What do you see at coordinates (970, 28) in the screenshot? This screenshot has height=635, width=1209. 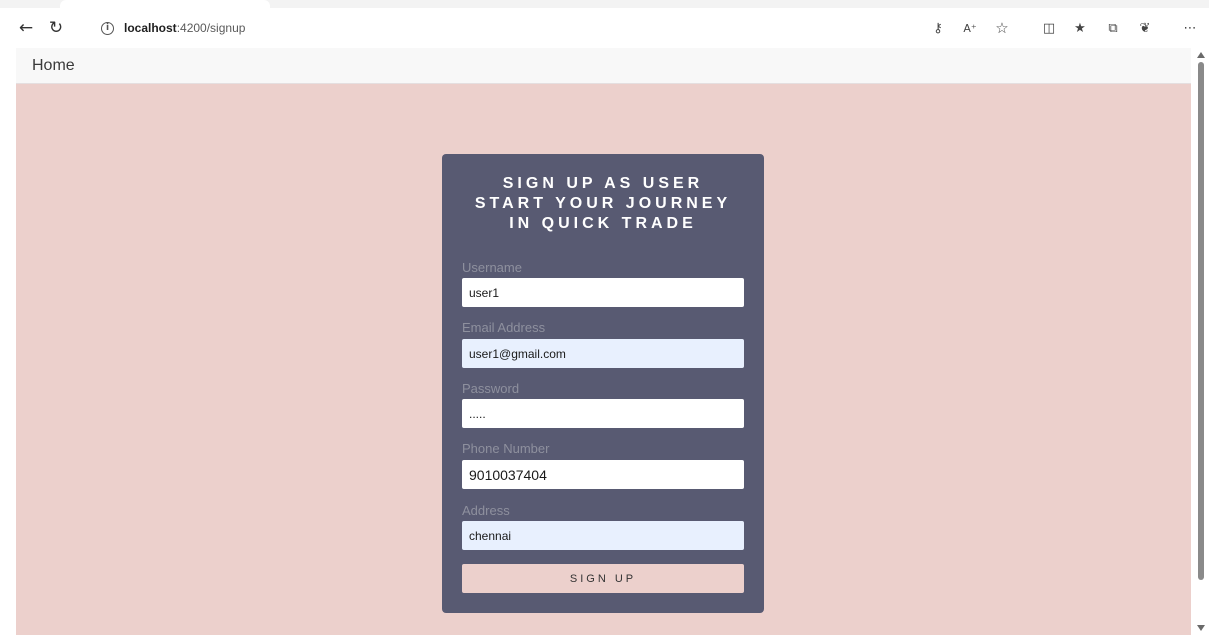 I see `read-aloud-icon: A⁺` at bounding box center [970, 28].